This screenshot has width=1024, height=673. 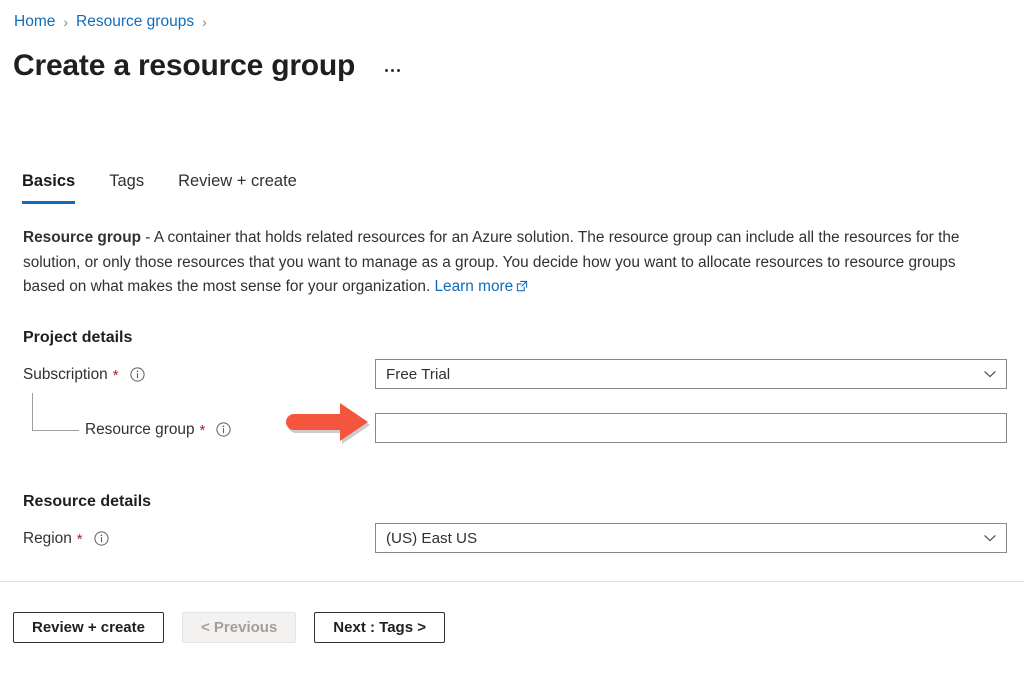 I want to click on label-region-text: Region, so click(x=47, y=538).